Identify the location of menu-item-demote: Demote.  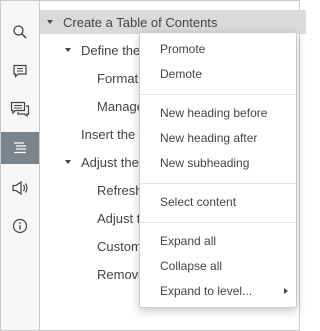
(218, 74).